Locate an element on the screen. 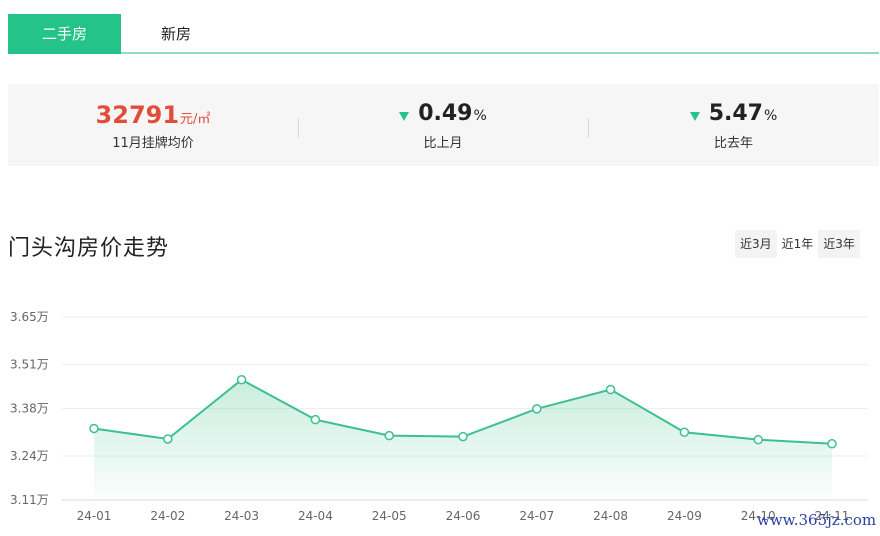 The height and width of the screenshot is (536, 880). month-change-label: 比上月 is located at coordinates (443, 143).